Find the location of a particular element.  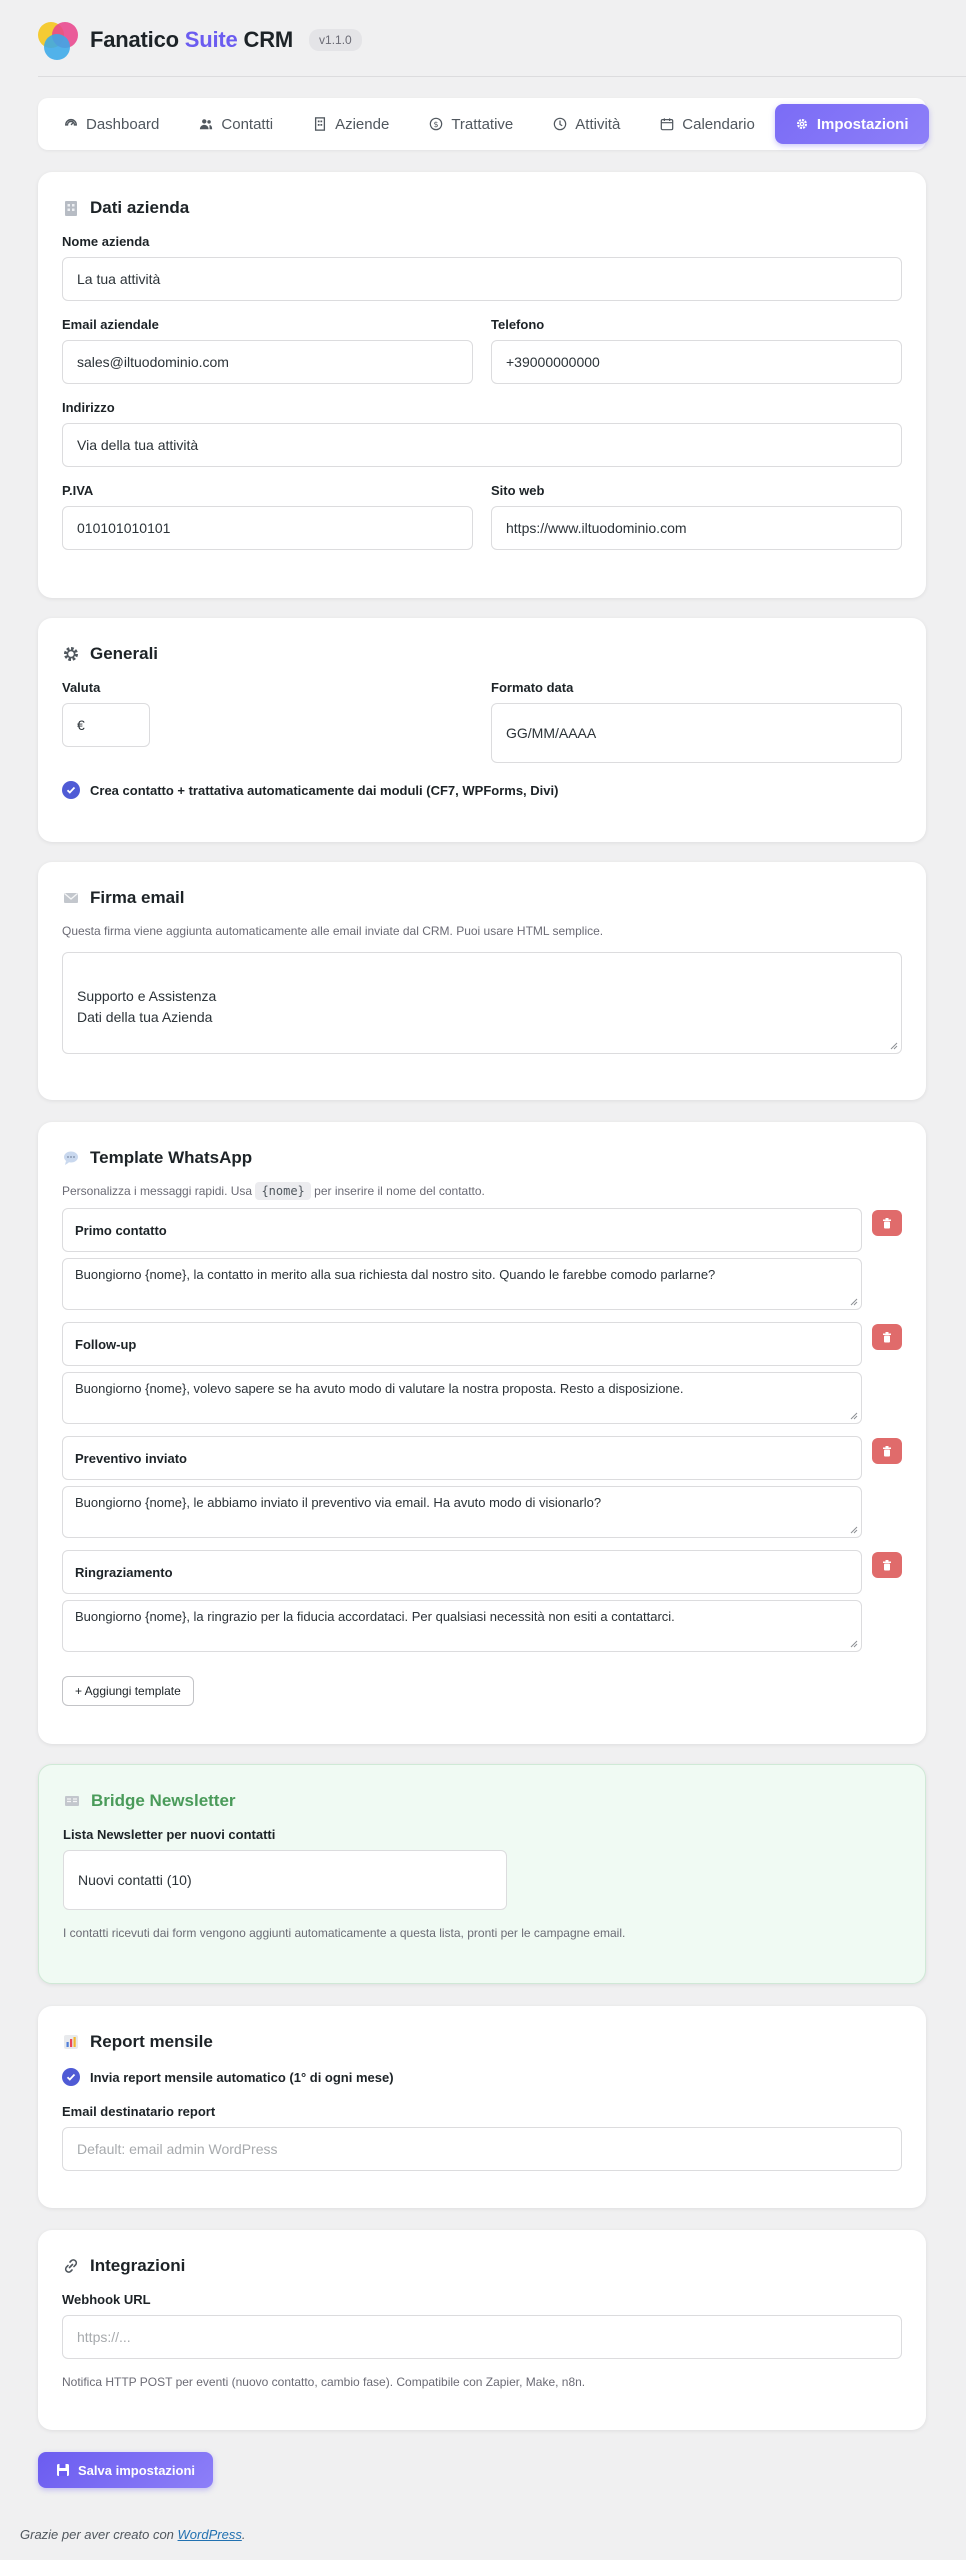

template-name-input: Follow-up is located at coordinates (462, 1344).